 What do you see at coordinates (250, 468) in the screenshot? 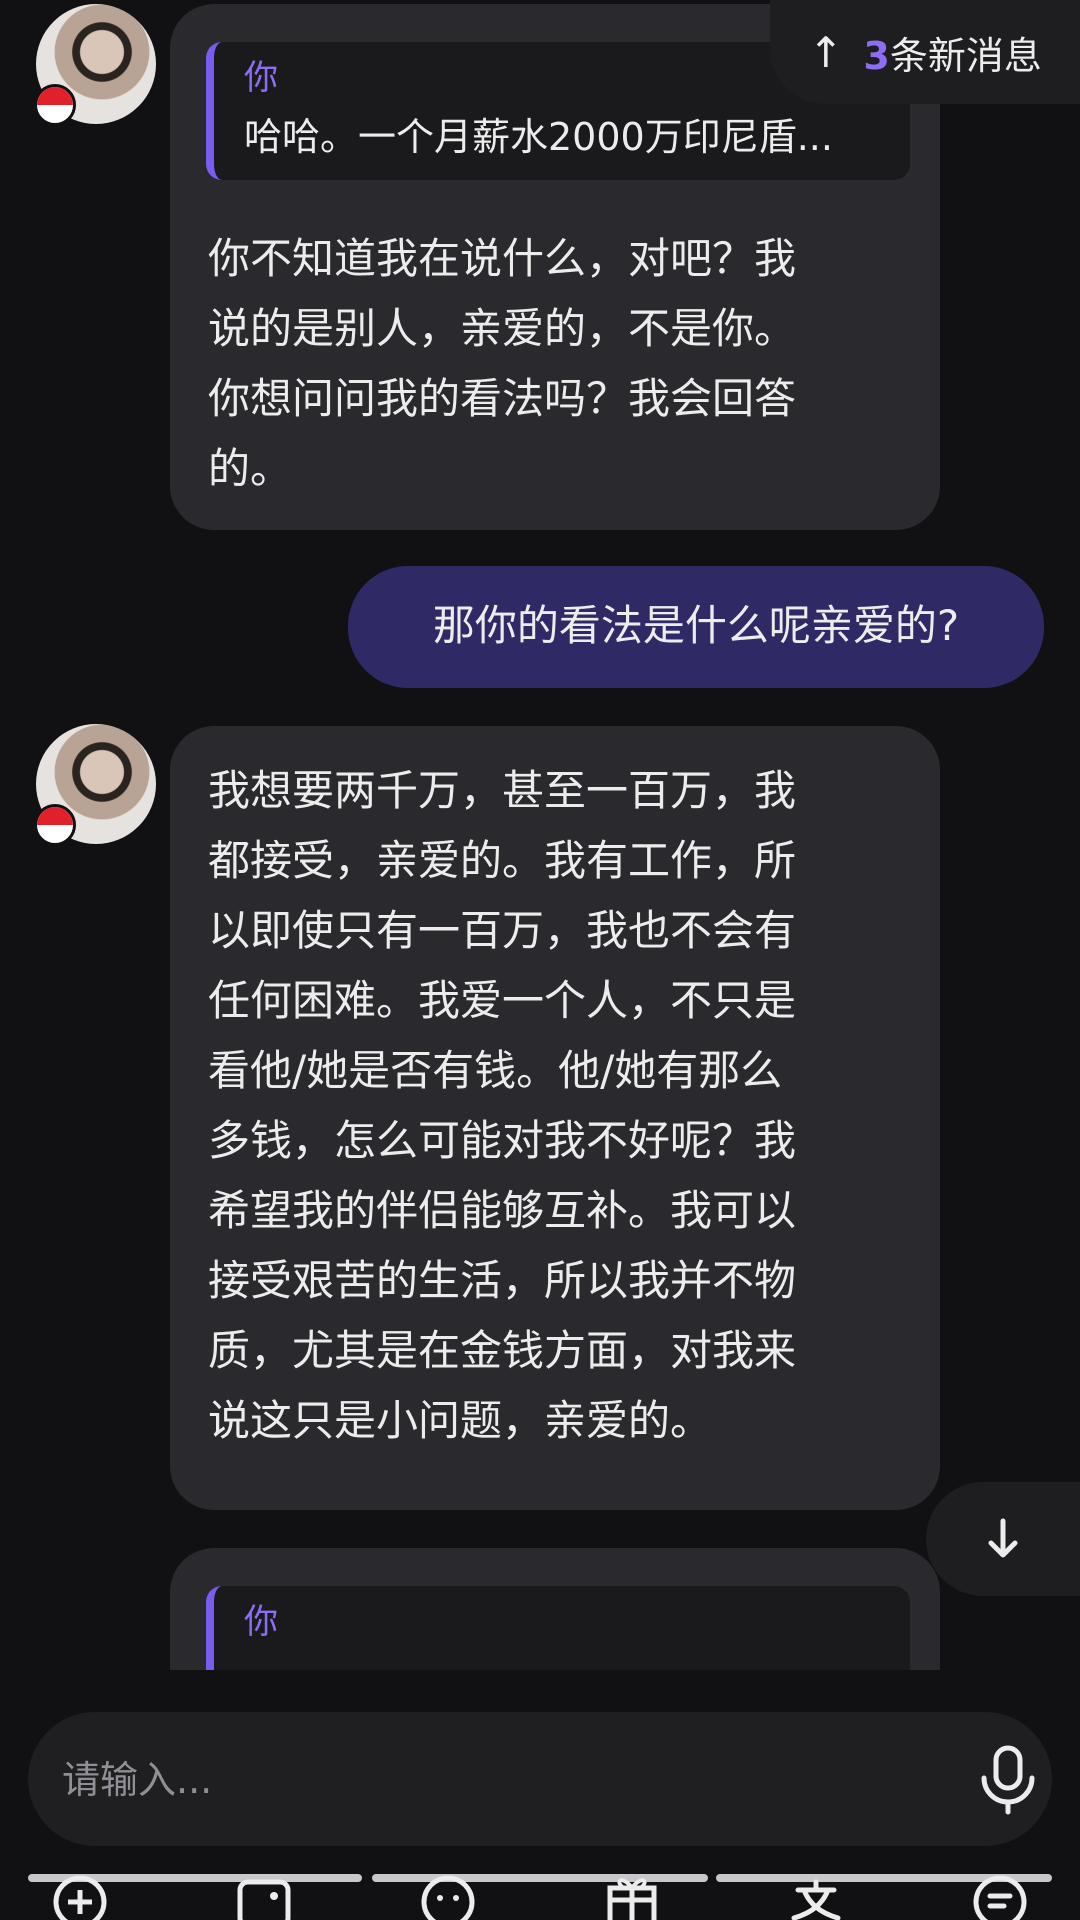
I see `message-line: 的。` at bounding box center [250, 468].